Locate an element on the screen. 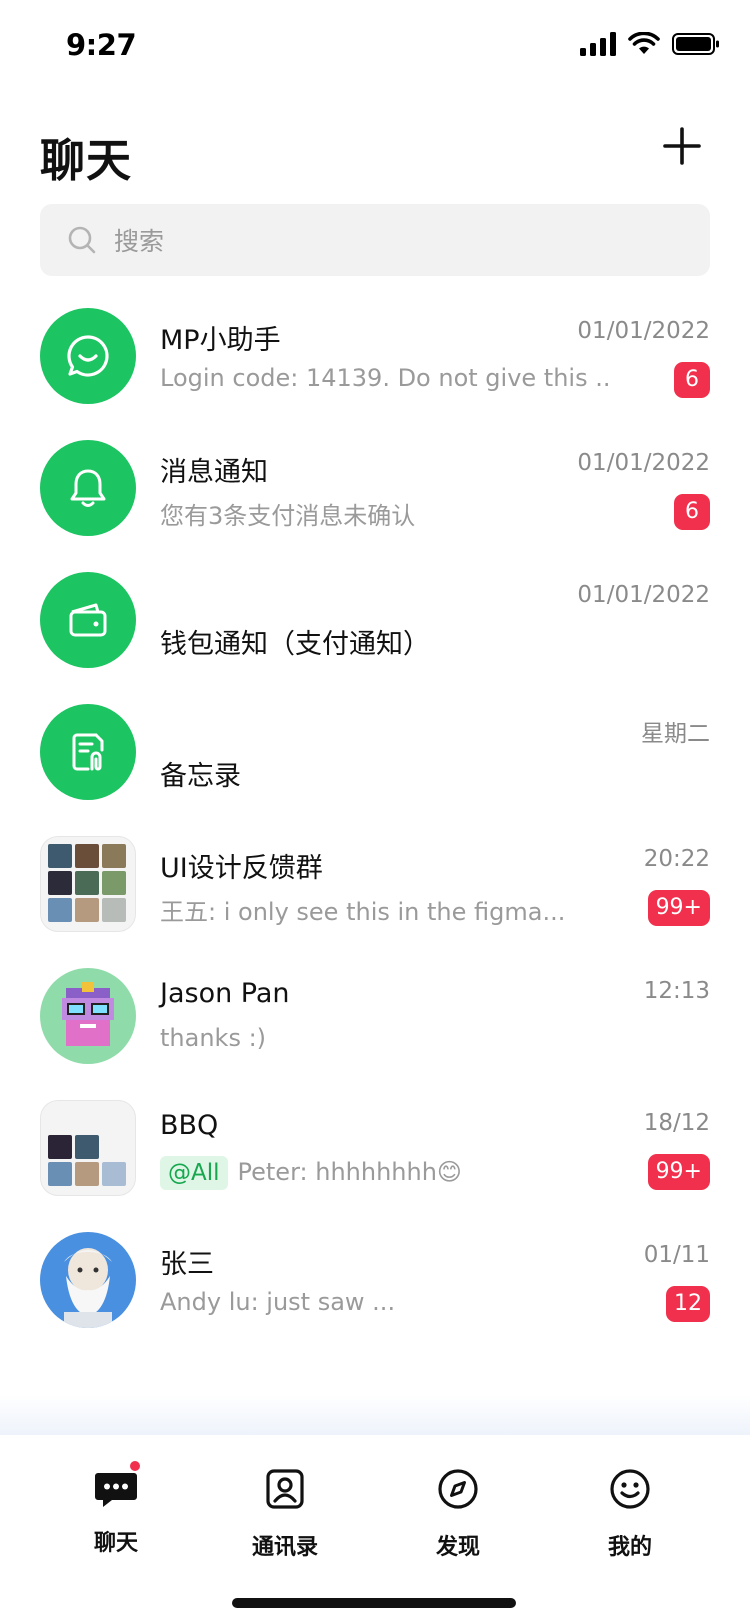 Image resolution: width=750 pixels, height=1624 pixels. signal-icon is located at coordinates (598, 44).